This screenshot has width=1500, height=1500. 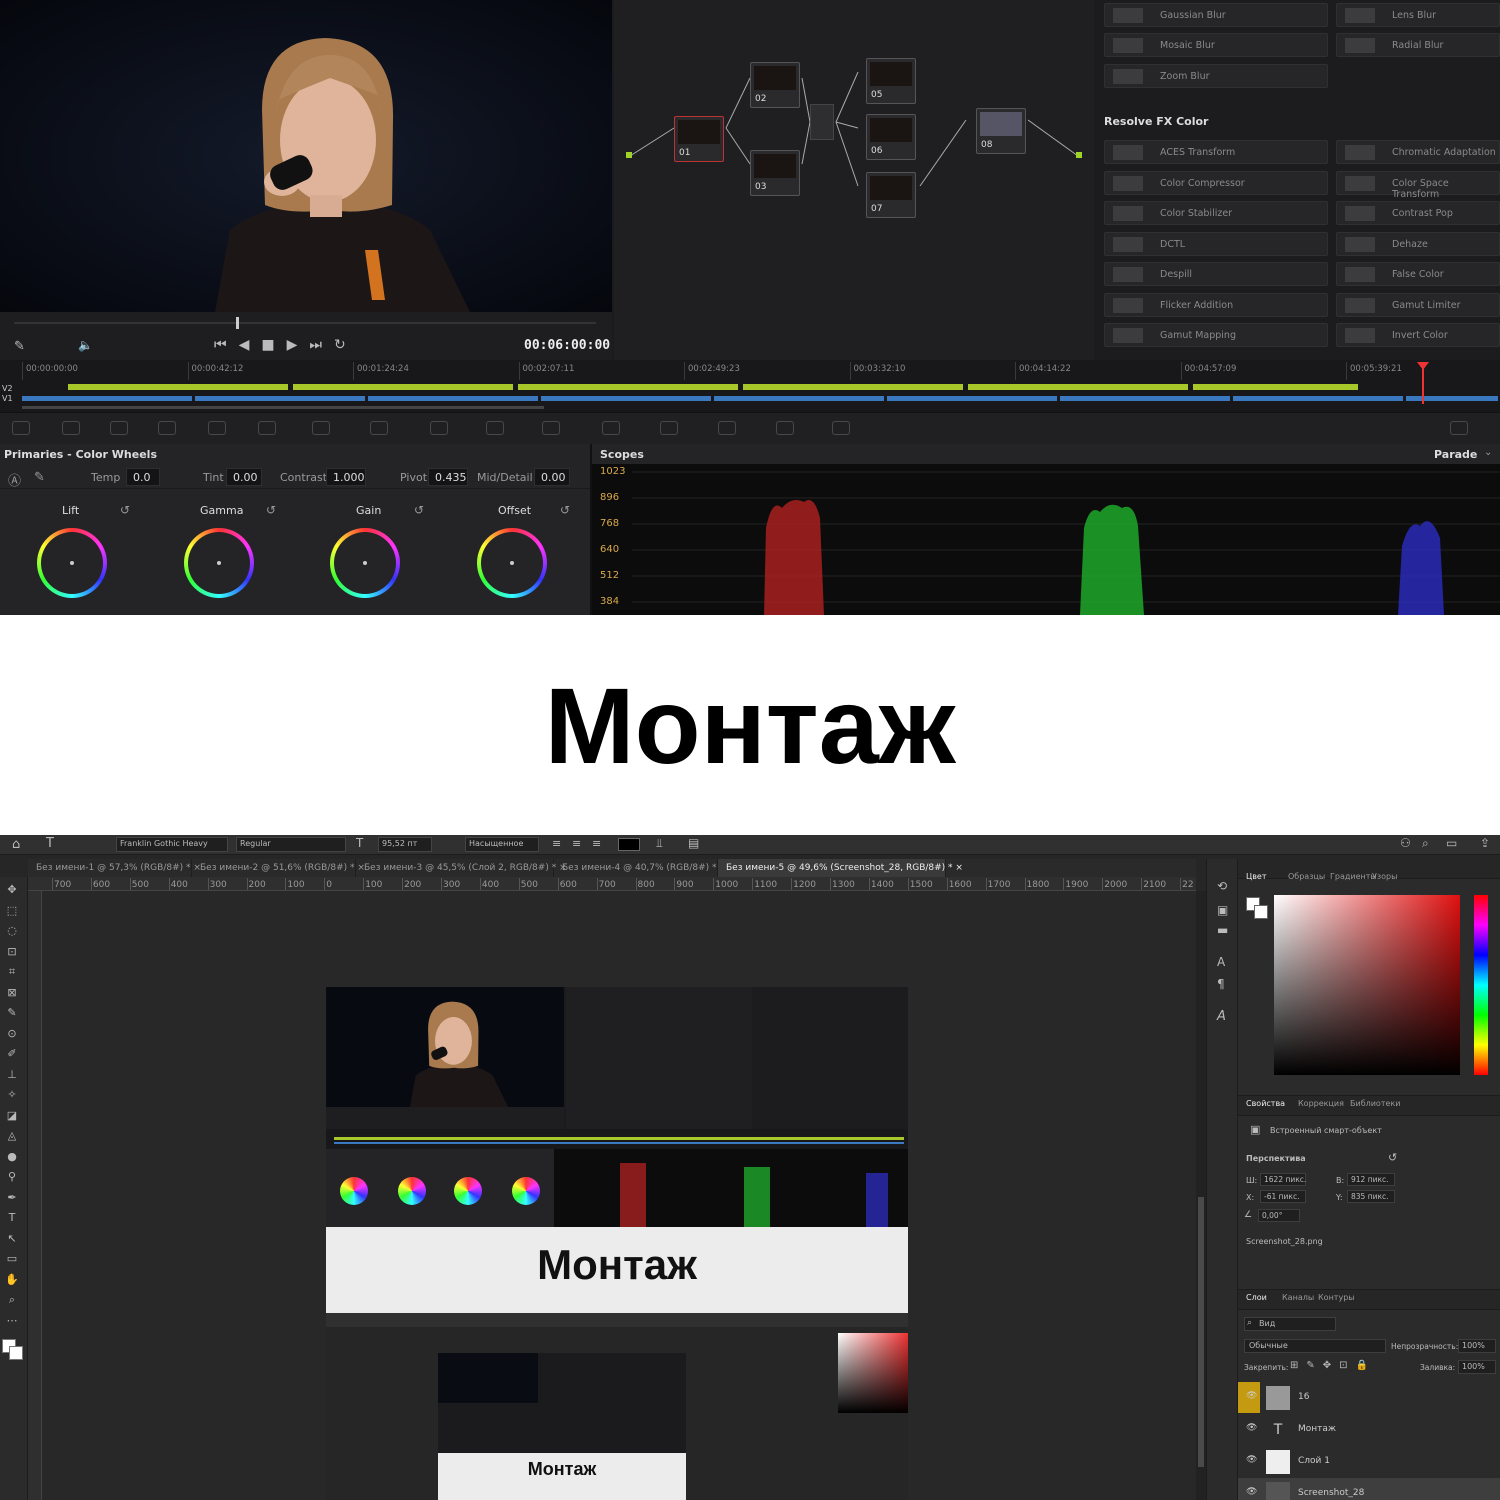 I want to click on paragraph-icon: ¶, so click(x=1221, y=984).